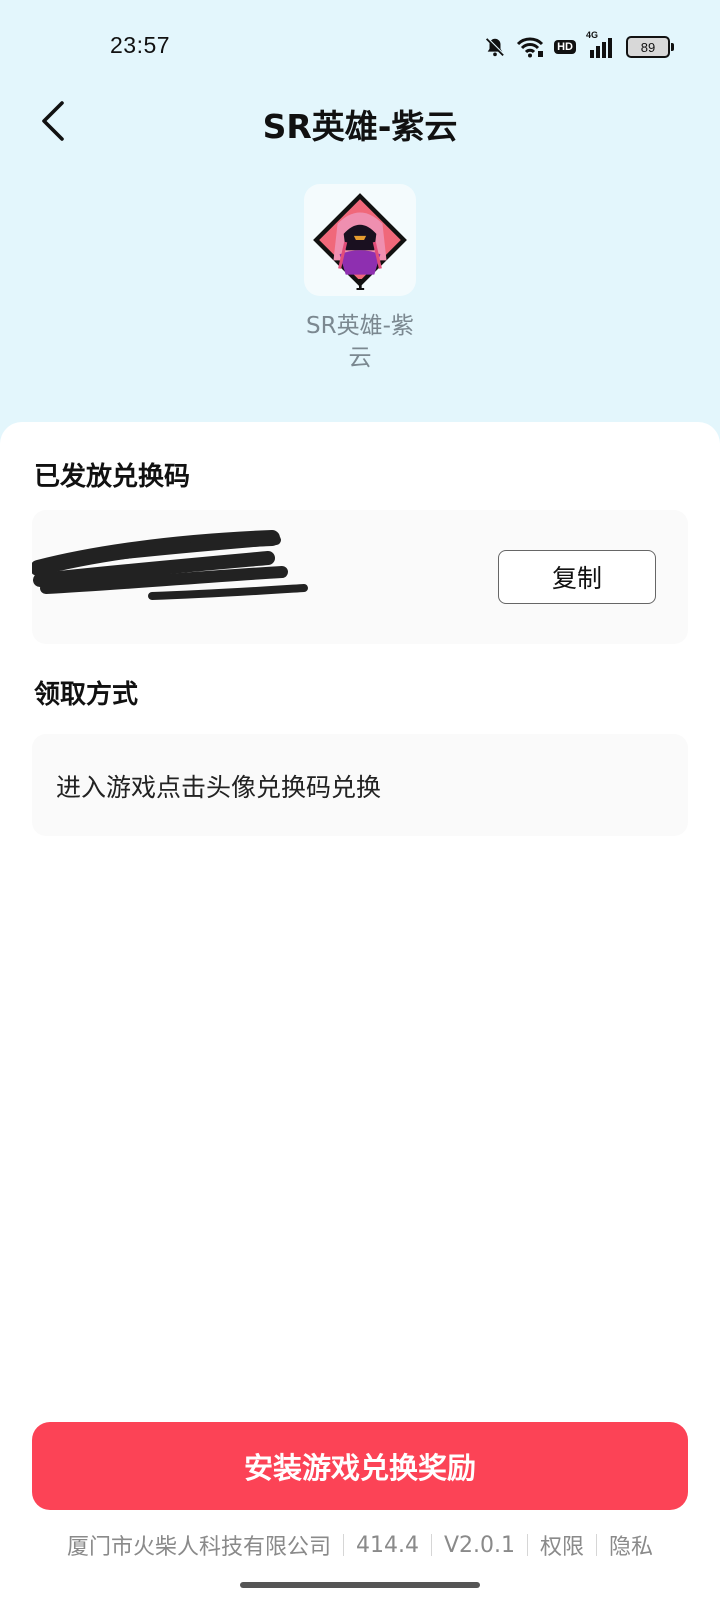 The height and width of the screenshot is (1600, 720). Describe the element at coordinates (86, 695) in the screenshot. I see `method-section-title: 领取方式` at that location.